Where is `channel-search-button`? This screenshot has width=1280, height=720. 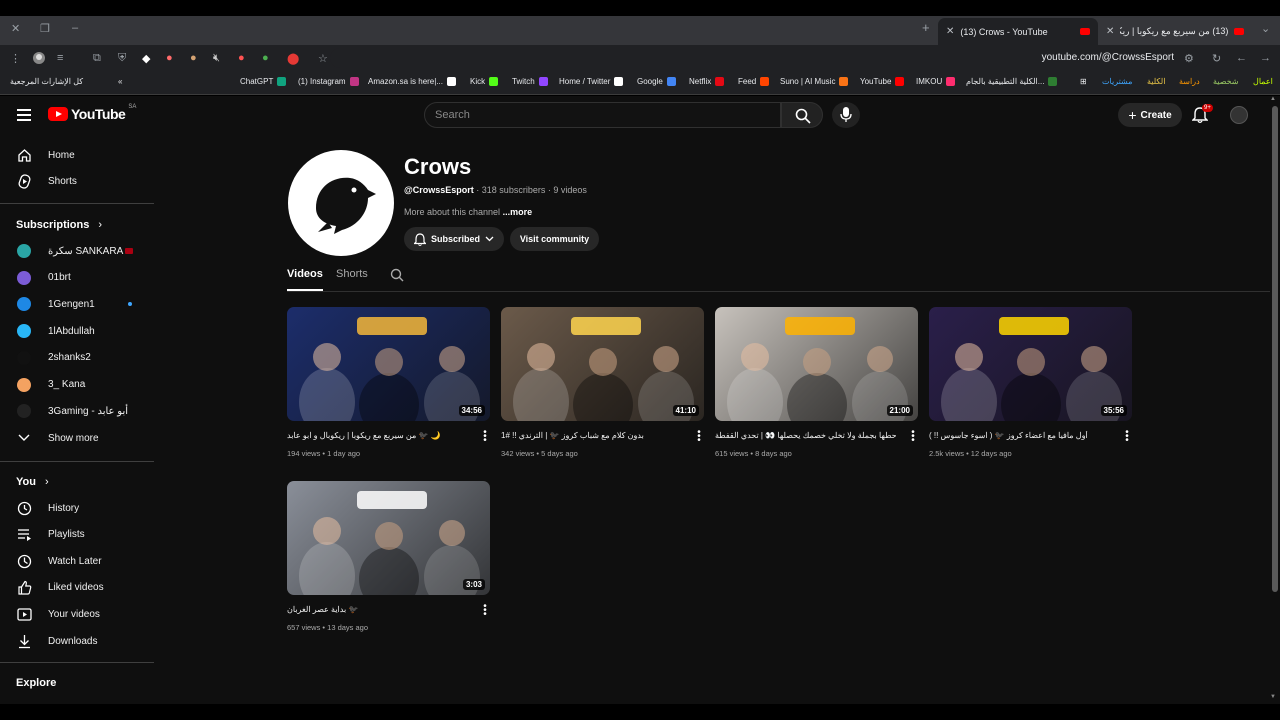
channel-search-button is located at coordinates (397, 277).